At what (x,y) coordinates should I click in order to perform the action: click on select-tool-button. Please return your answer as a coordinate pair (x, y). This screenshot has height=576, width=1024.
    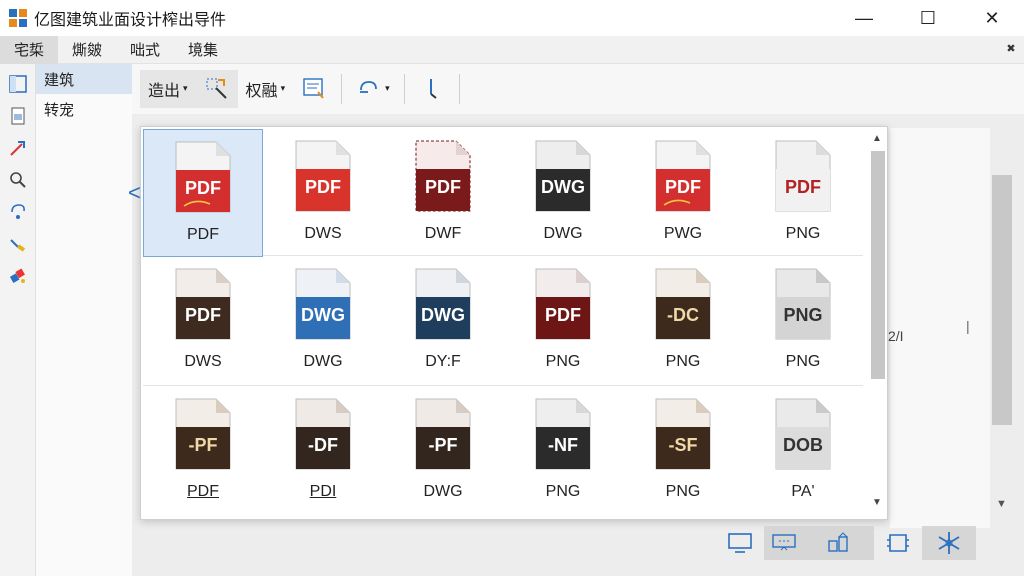
    Looking at the image, I should click on (216, 89).